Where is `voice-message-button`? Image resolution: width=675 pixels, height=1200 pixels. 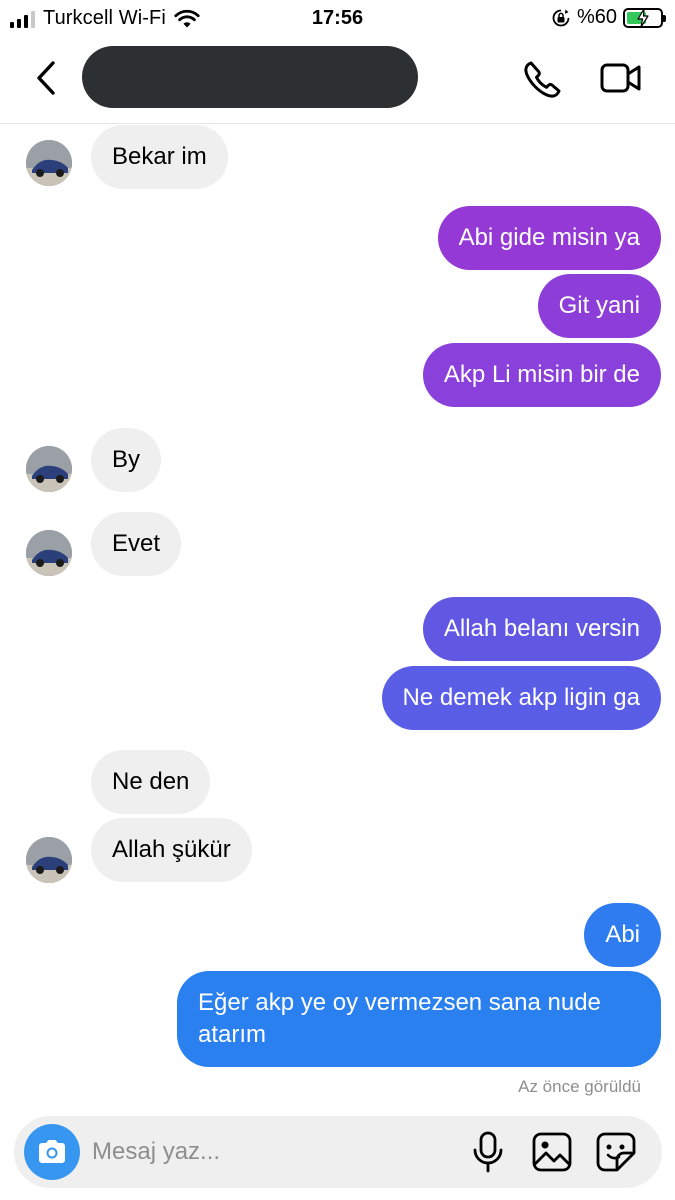
voice-message-button is located at coordinates (488, 1152).